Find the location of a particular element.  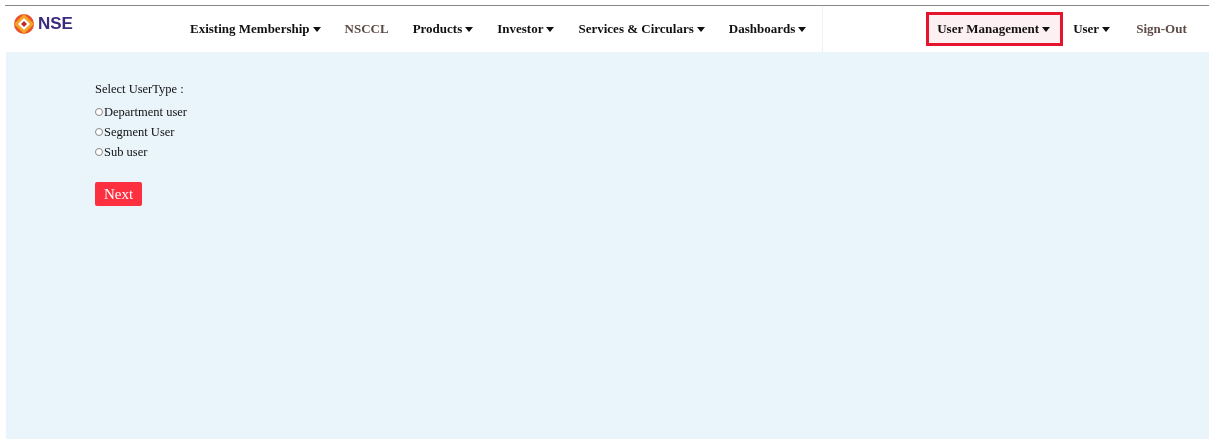

field-label: Select UserType : is located at coordinates (139, 90).